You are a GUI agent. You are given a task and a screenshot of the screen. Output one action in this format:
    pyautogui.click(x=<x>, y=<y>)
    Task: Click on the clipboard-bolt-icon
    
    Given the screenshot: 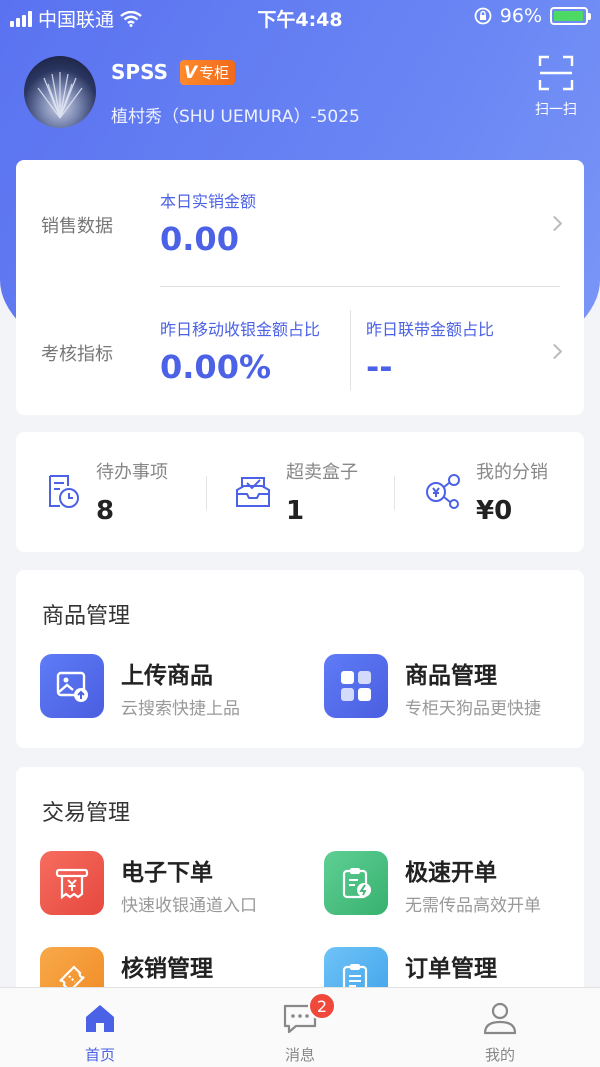 What is the action you would take?
    pyautogui.click(x=356, y=883)
    